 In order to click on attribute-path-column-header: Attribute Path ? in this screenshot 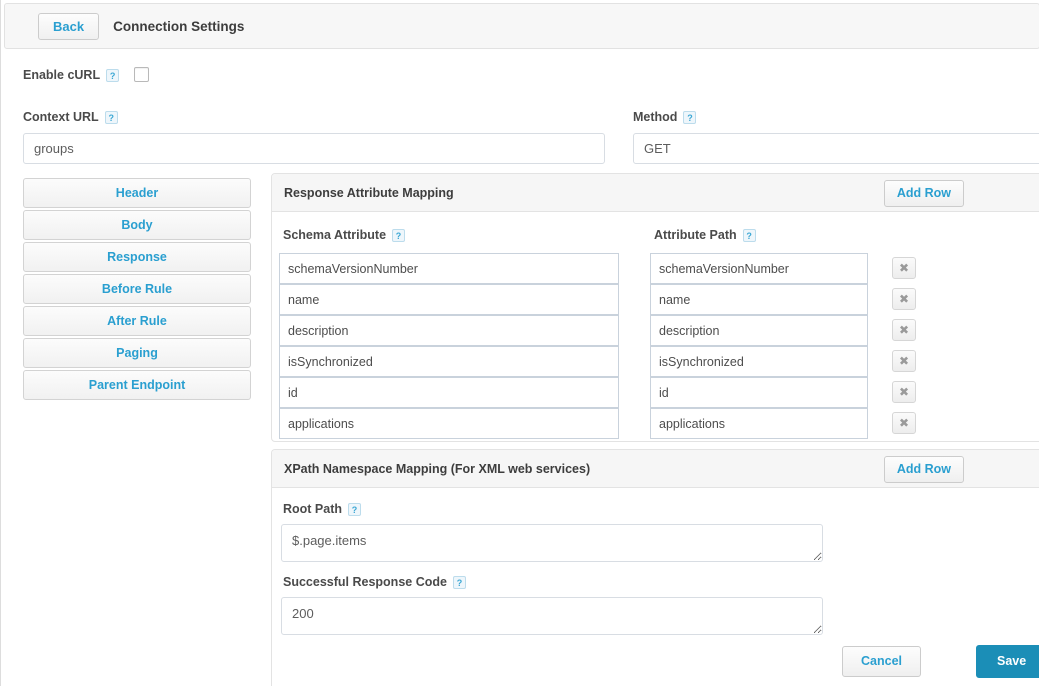, I will do `click(705, 235)`.